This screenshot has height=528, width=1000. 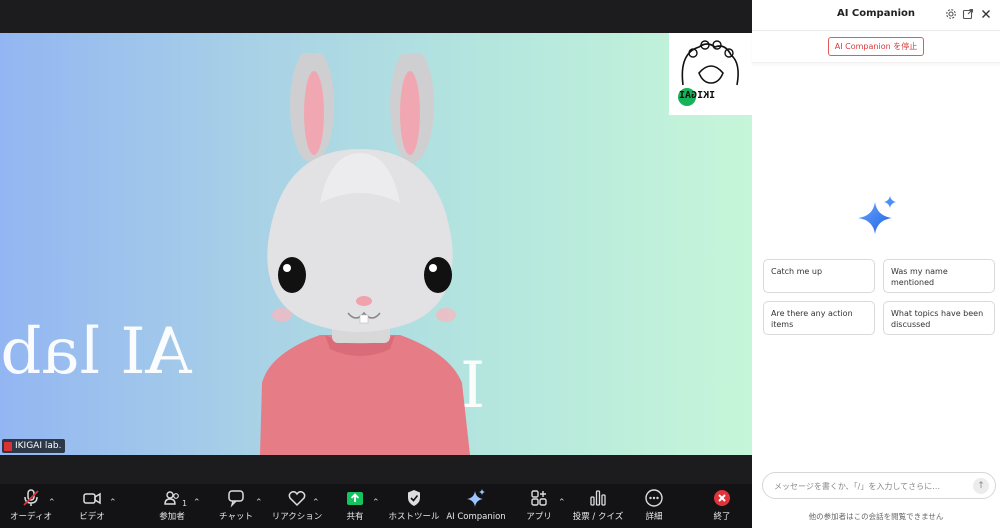 What do you see at coordinates (598, 517) in the screenshot?
I see `polls-label: 投票 / クイズ` at bounding box center [598, 517].